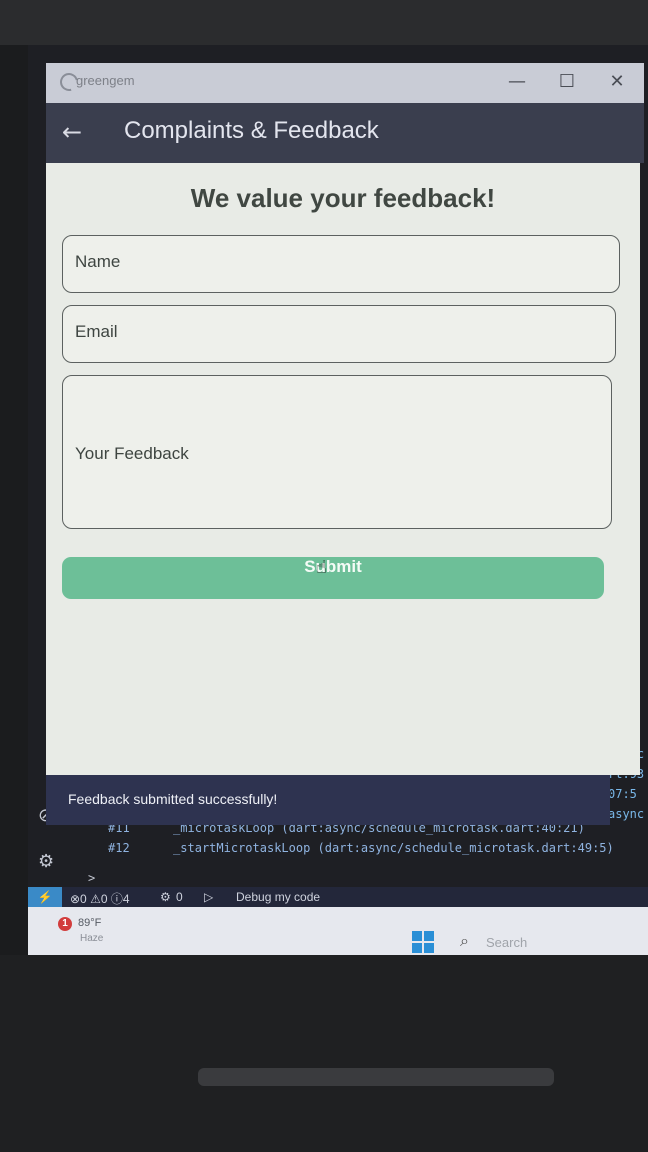 The image size is (648, 1152). Describe the element at coordinates (165, 897) in the screenshot. I see `ports-icon: ⚙` at that location.